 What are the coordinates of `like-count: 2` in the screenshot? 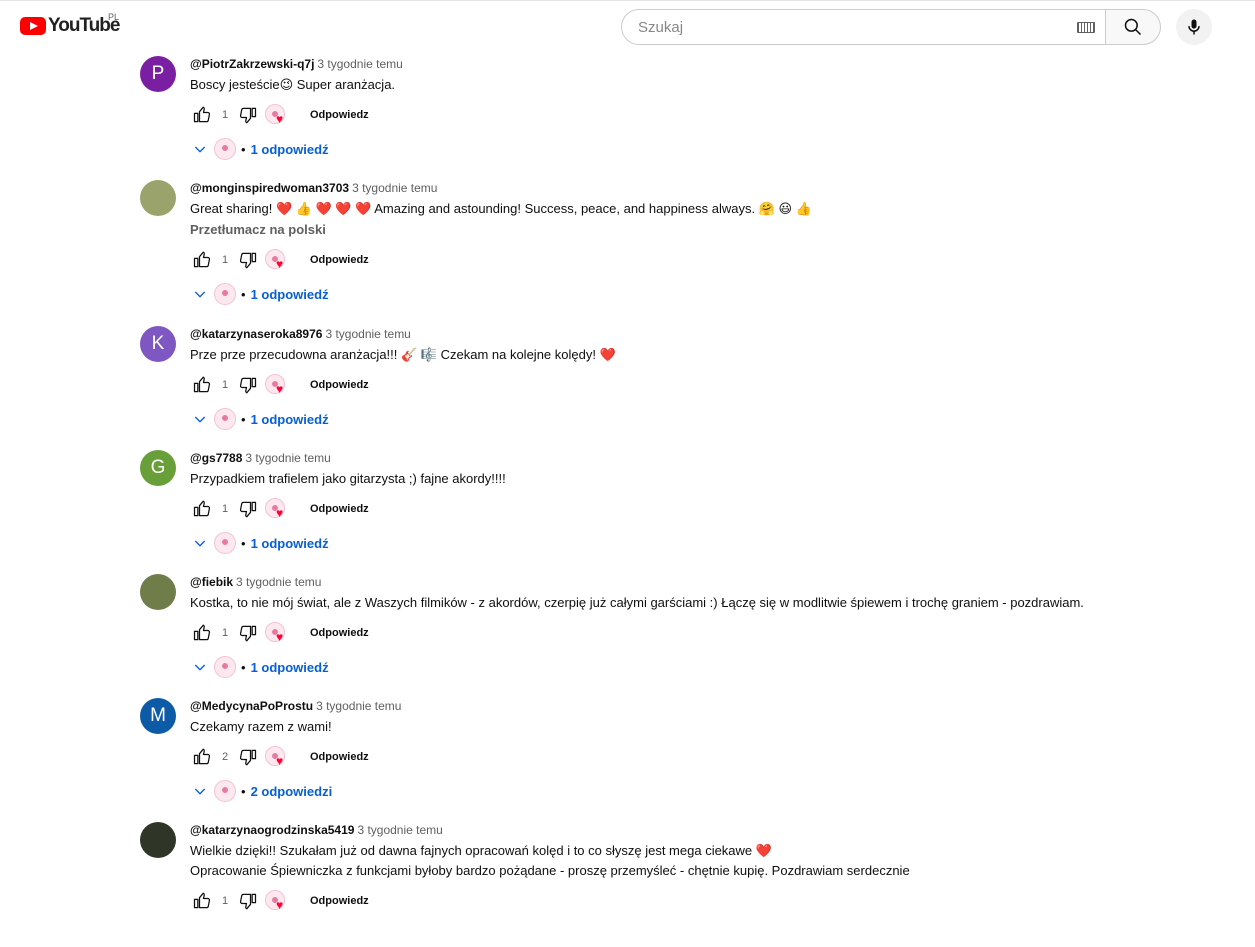 It's located at (225, 757).